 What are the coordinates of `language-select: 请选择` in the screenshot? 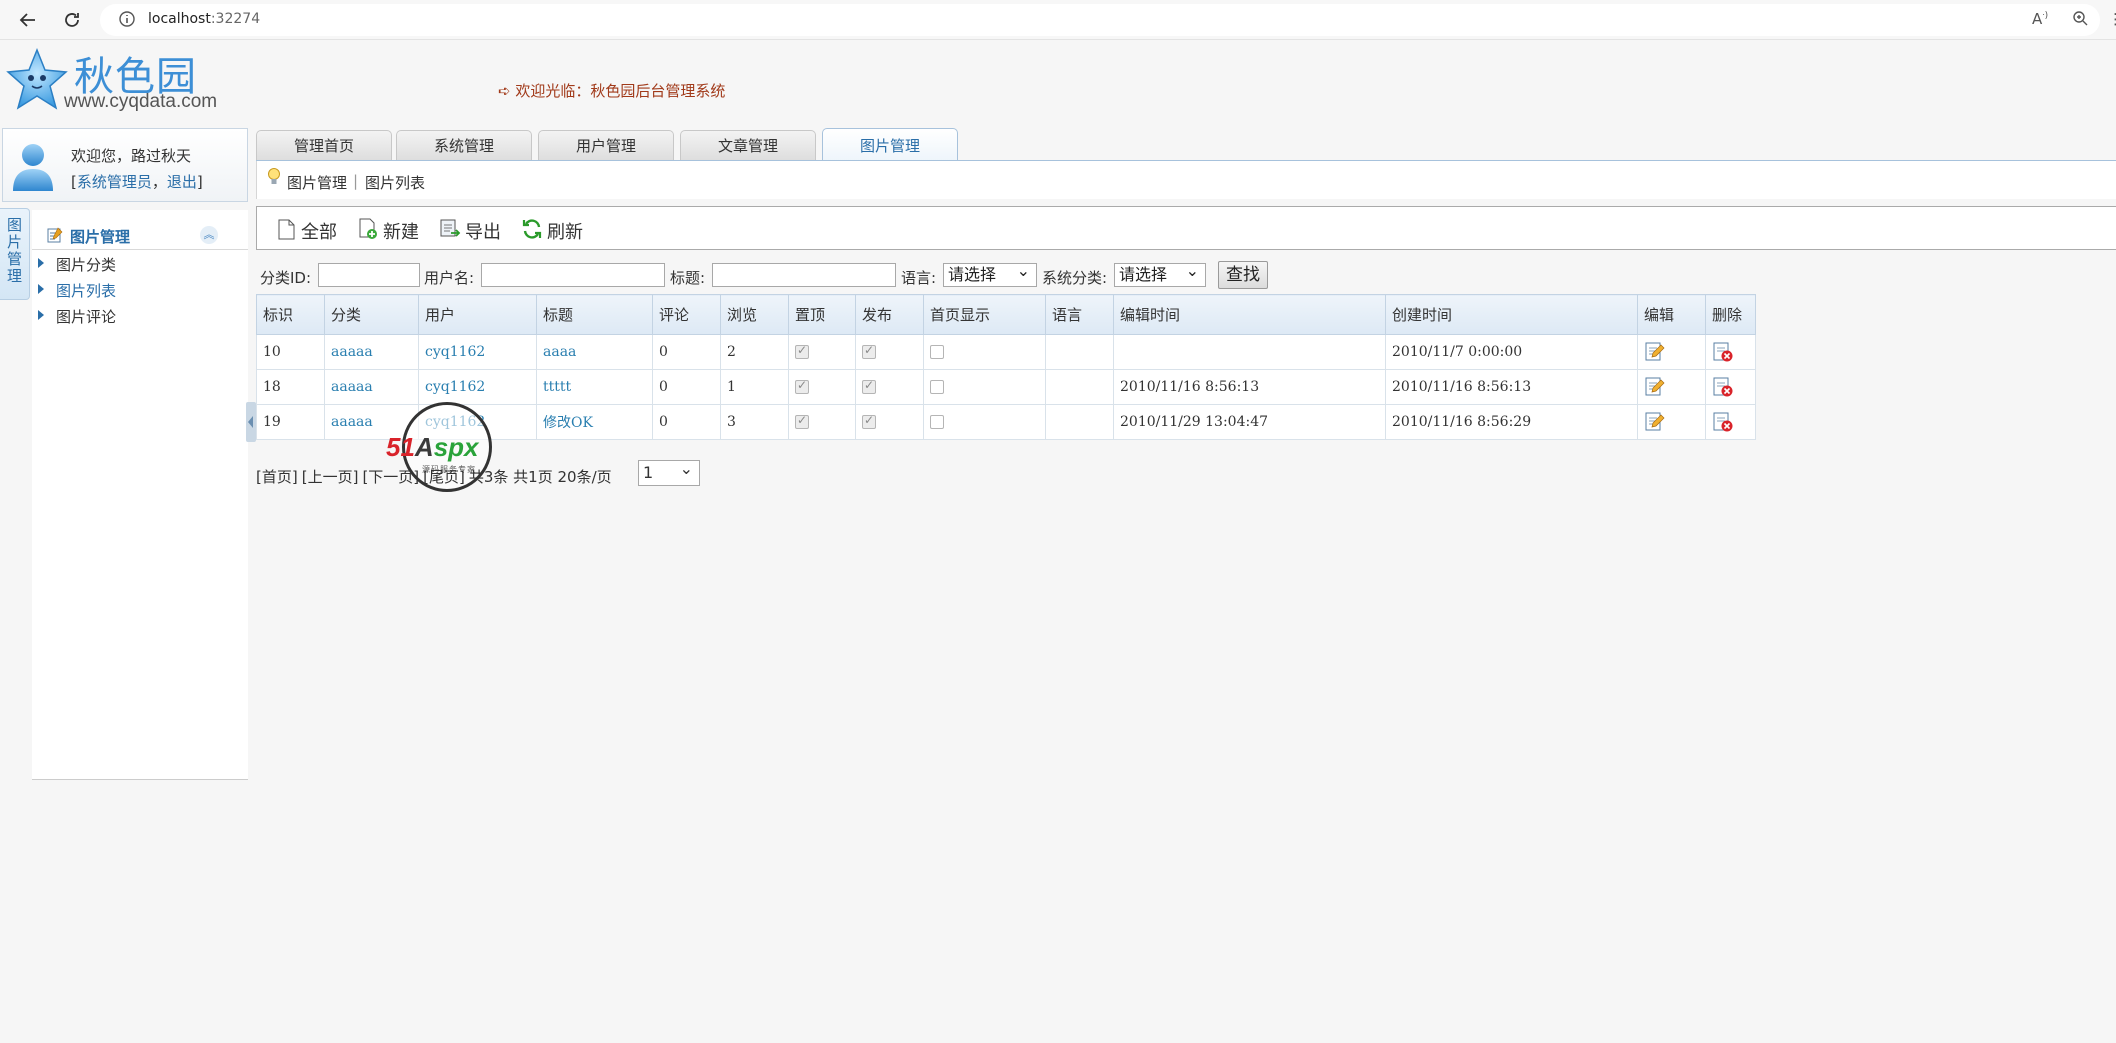 It's located at (990, 273).